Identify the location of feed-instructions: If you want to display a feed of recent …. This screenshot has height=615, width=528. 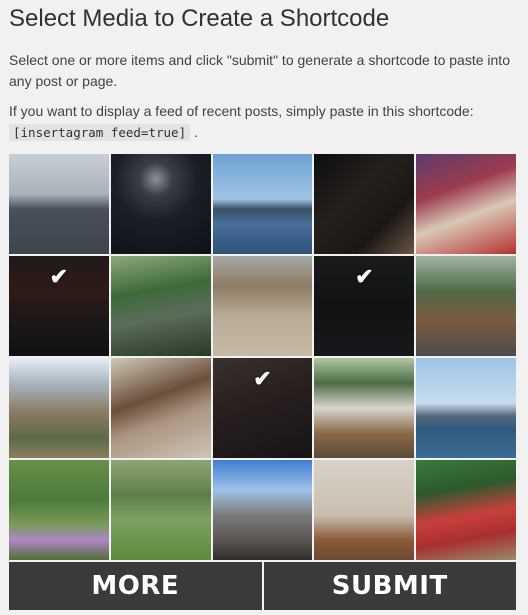
(261, 122).